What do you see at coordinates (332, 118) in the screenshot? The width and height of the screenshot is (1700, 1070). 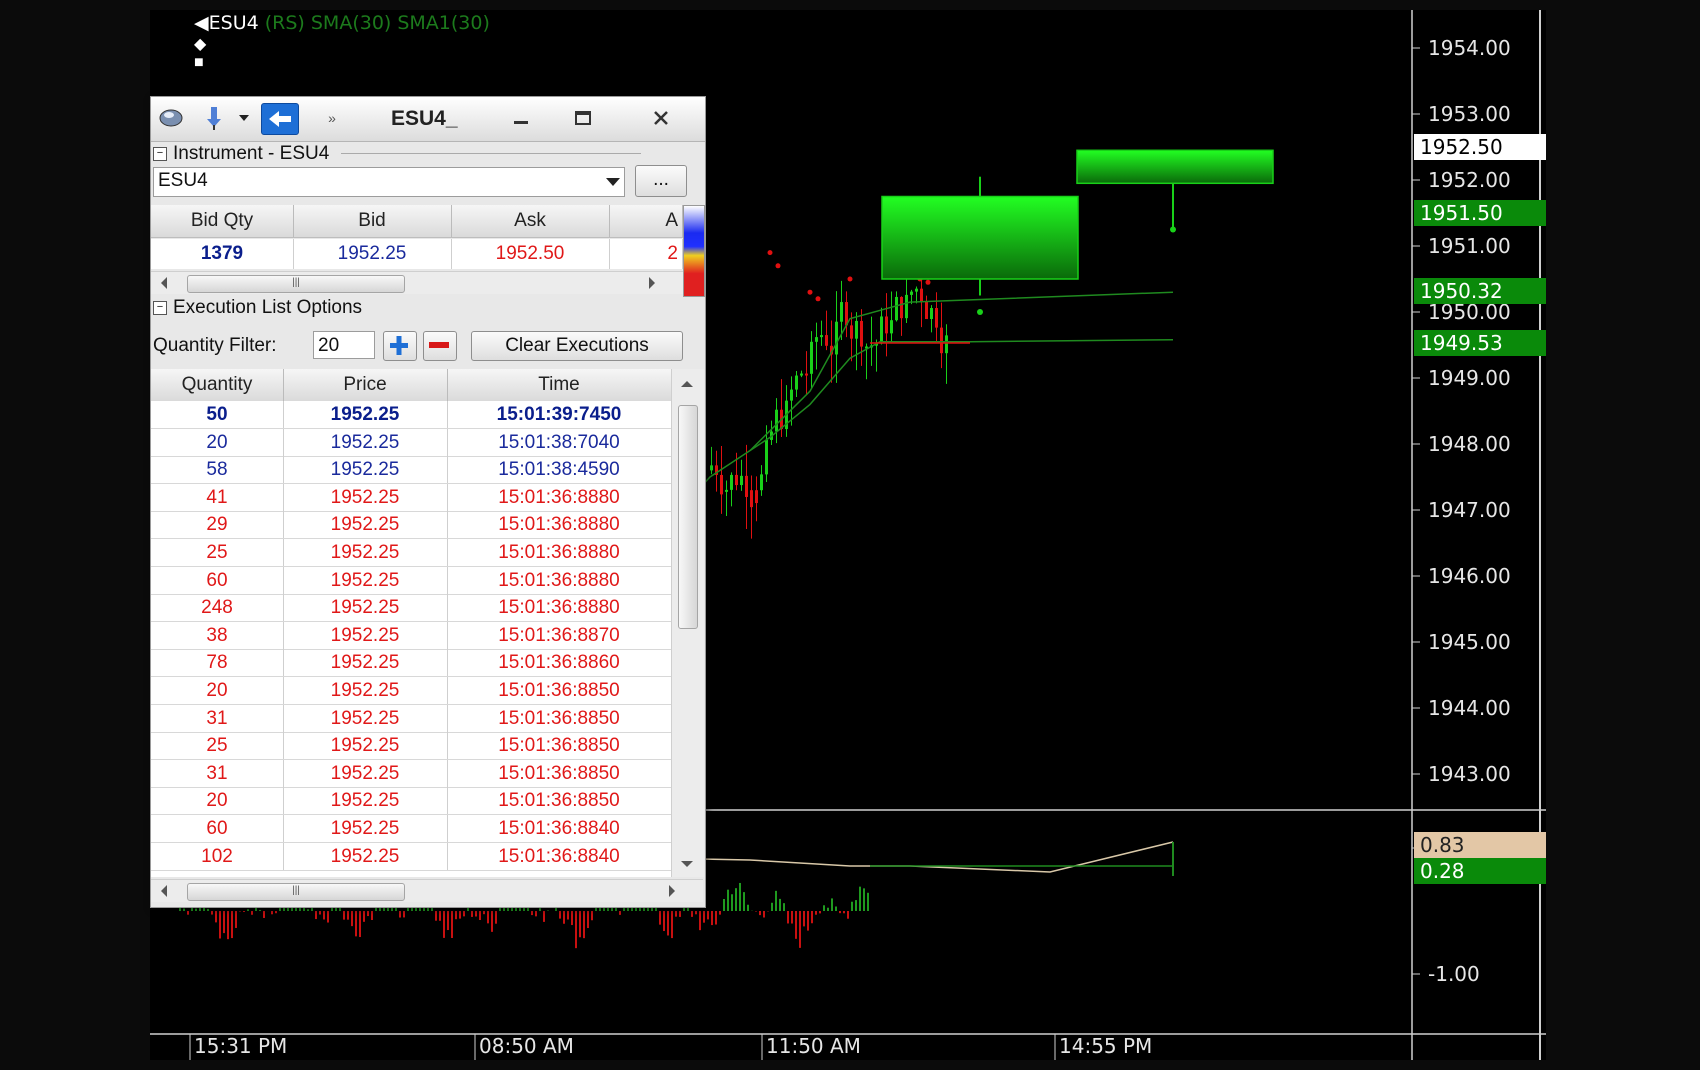 I see `more-icon: »` at bounding box center [332, 118].